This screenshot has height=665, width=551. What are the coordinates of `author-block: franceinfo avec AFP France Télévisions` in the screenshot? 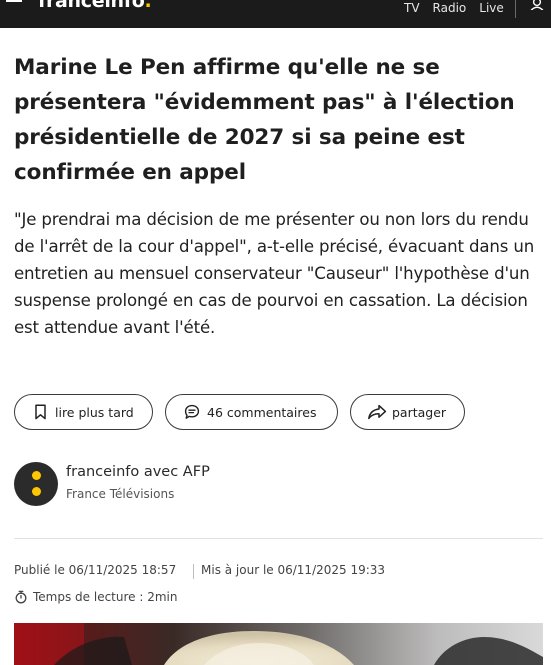 It's located at (274, 485).